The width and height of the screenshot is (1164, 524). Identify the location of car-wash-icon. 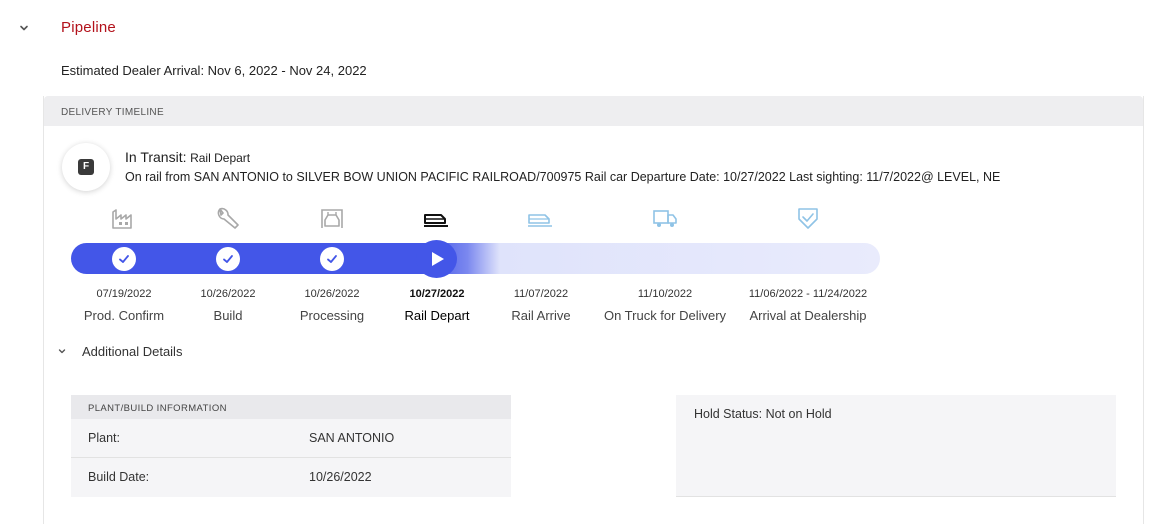
(332, 218).